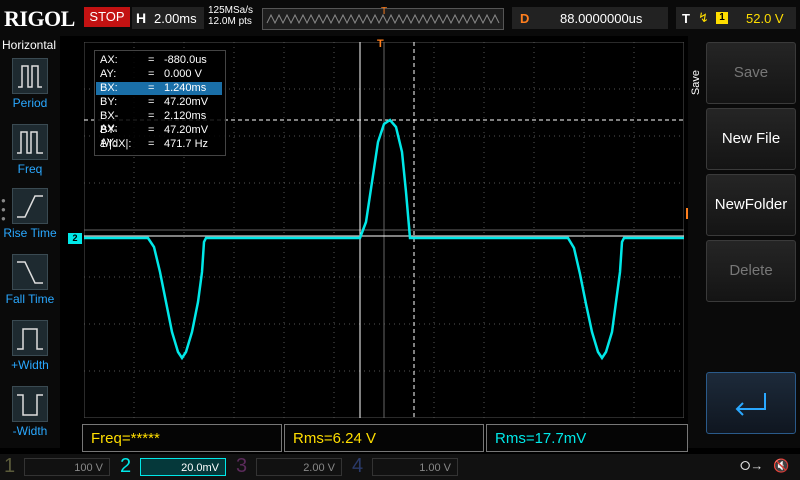  Describe the element at coordinates (30, 299) in the screenshot. I see `fall-time-label: Fall Time` at that location.